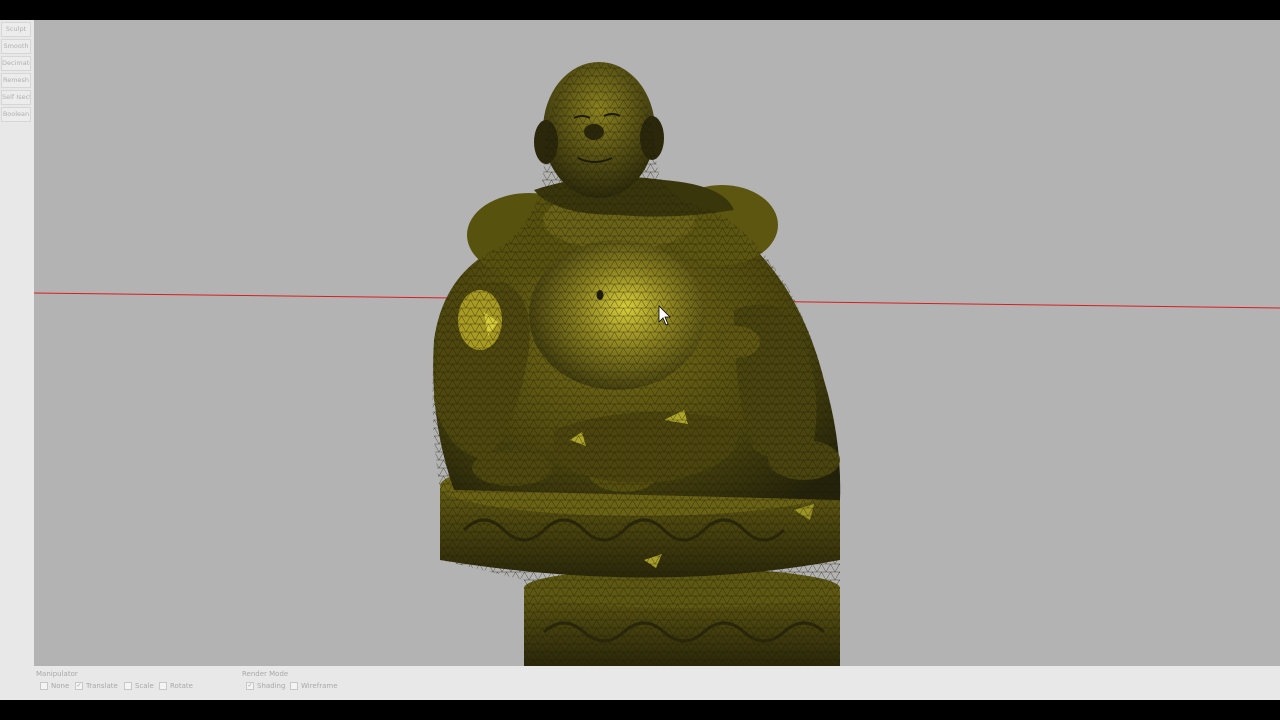 The height and width of the screenshot is (720, 1280). Describe the element at coordinates (60, 686) in the screenshot. I see `option-label: None` at that location.